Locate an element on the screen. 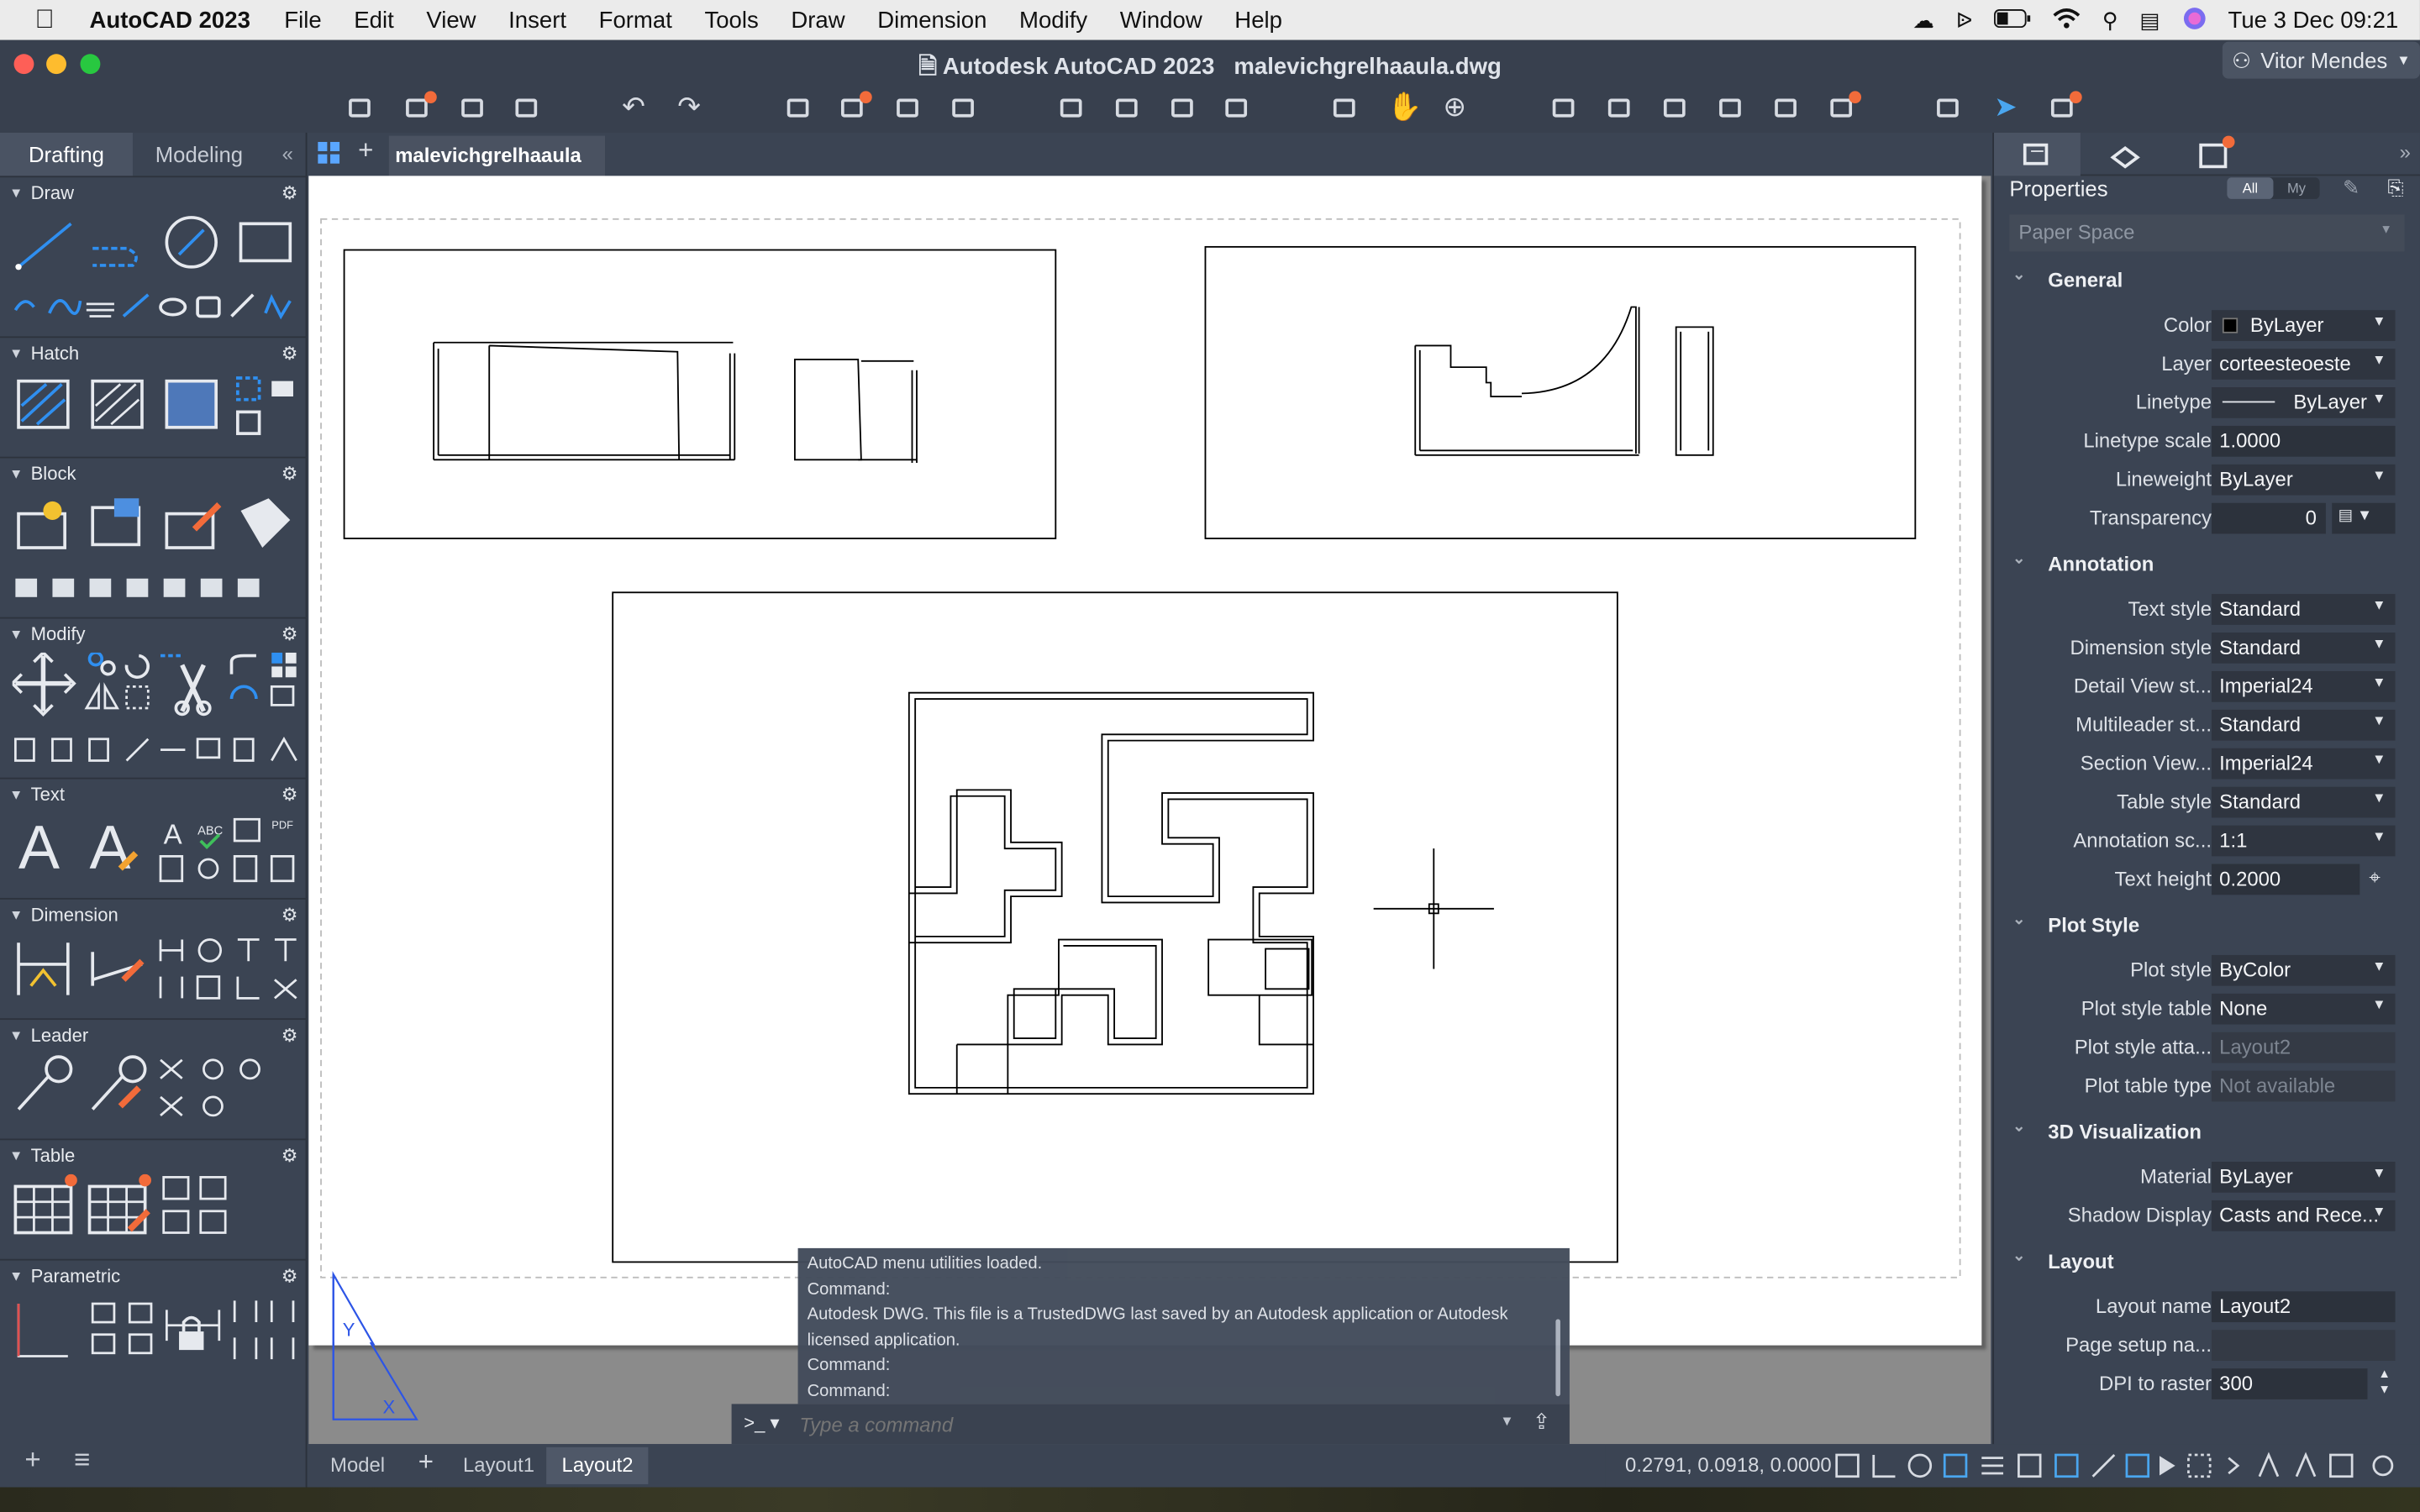 The height and width of the screenshot is (1512, 2420). section-block-header: ▼ Block ⚙ is located at coordinates (154, 473).